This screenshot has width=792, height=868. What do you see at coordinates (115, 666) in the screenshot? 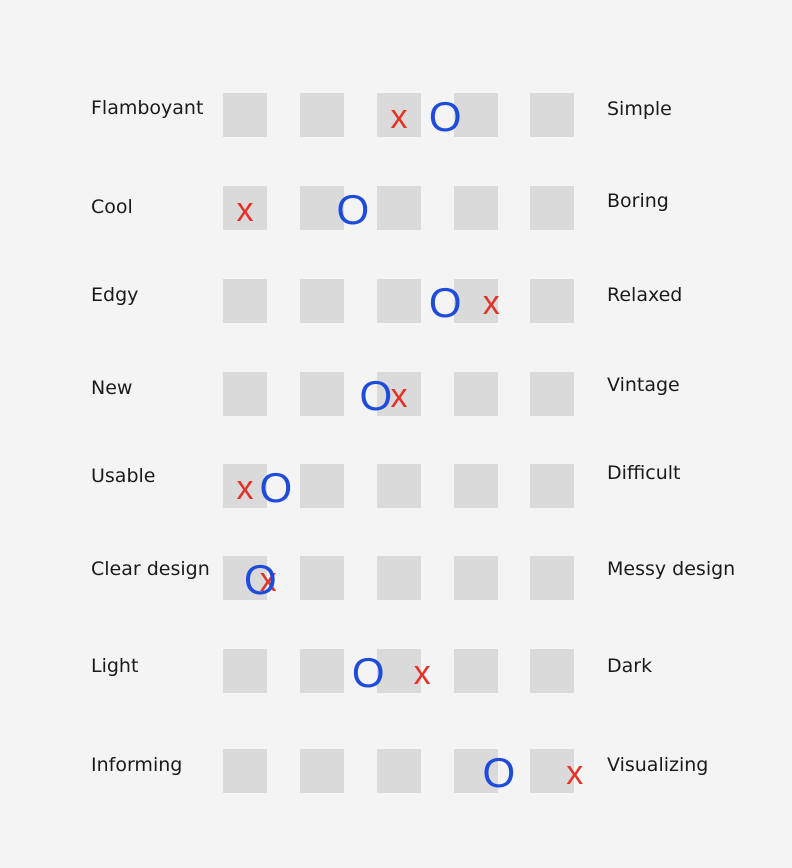
I see `left-label-light: Light` at bounding box center [115, 666].